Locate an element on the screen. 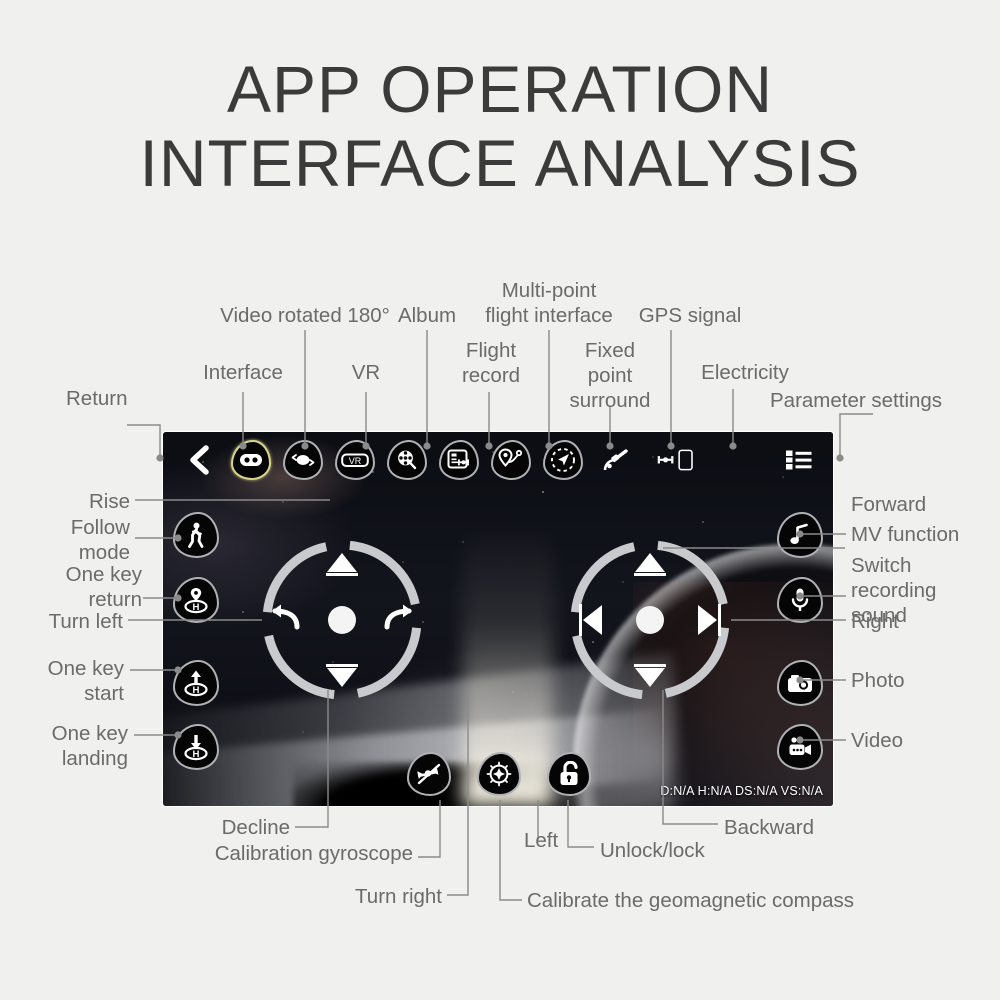 The height and width of the screenshot is (1000, 1000). album-film-icon is located at coordinates (407, 460).